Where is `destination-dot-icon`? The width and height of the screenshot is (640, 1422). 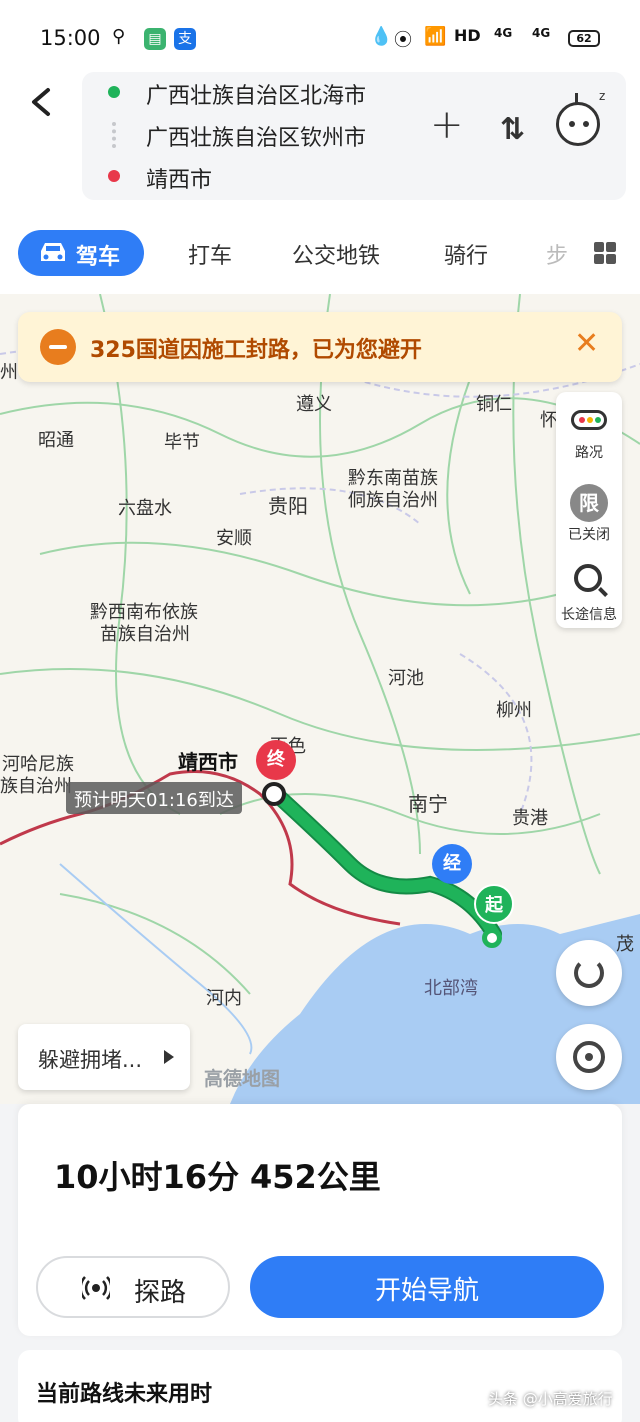 destination-dot-icon is located at coordinates (114, 176).